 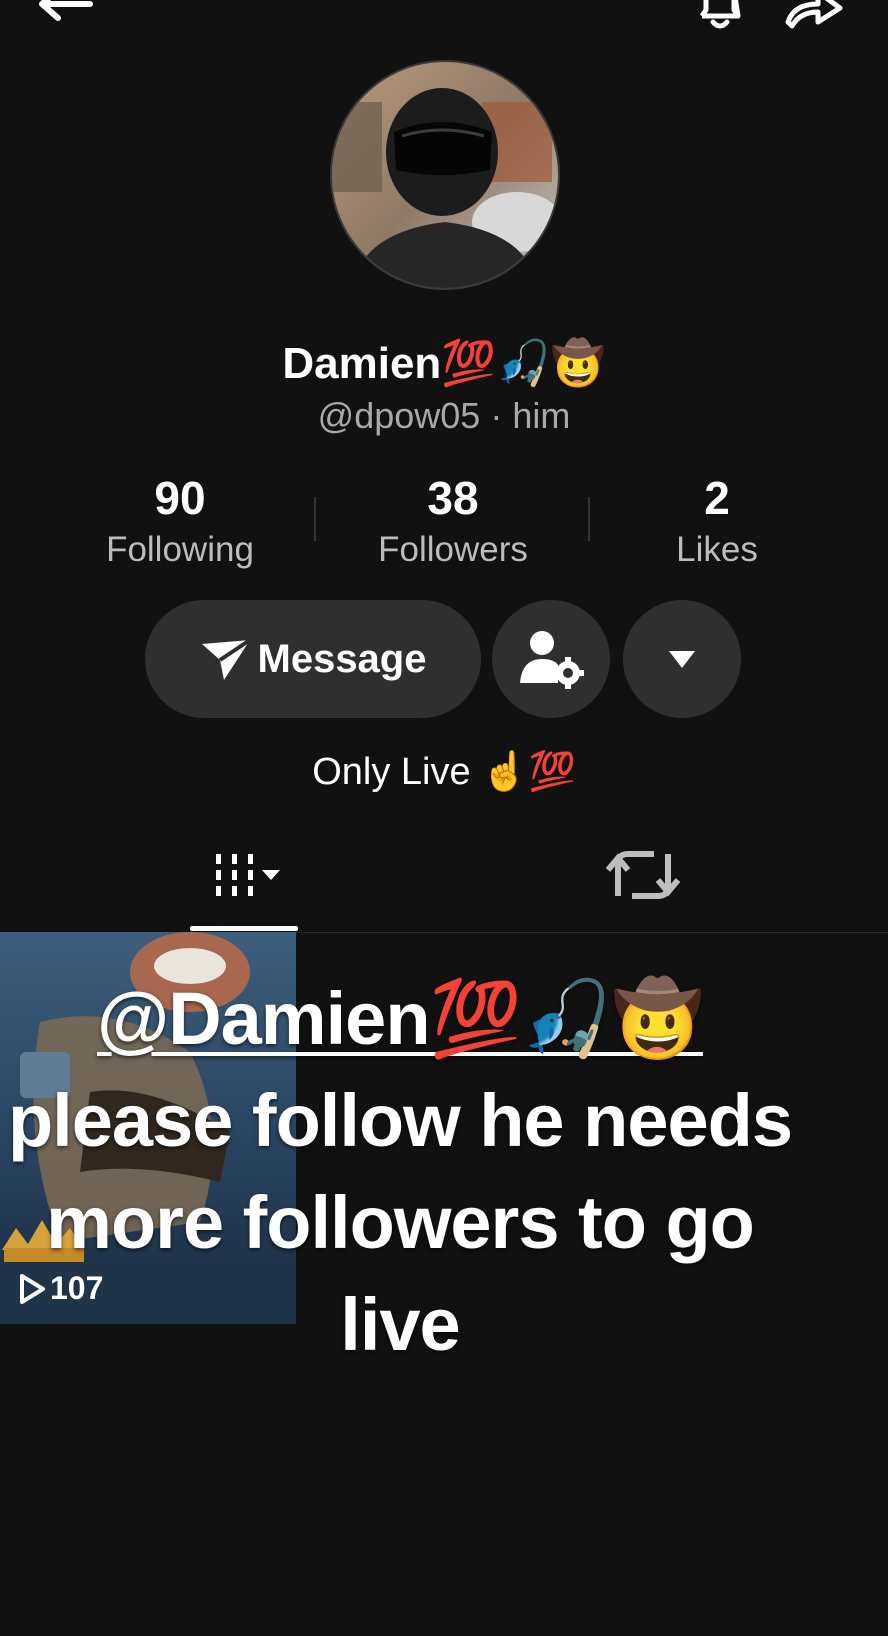 I want to click on tab-reposts, so click(x=643, y=875).